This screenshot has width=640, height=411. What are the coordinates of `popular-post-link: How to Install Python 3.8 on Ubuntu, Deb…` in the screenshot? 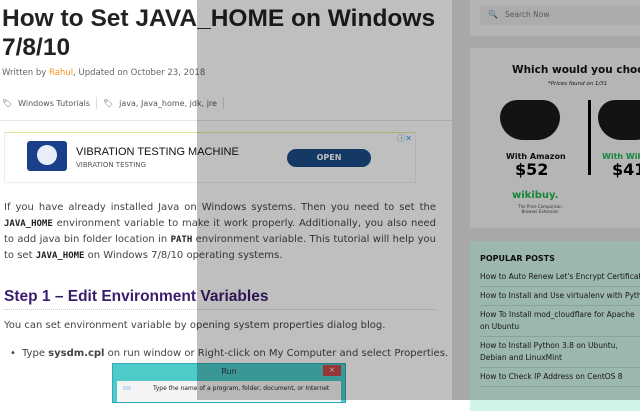 It's located at (560, 352).